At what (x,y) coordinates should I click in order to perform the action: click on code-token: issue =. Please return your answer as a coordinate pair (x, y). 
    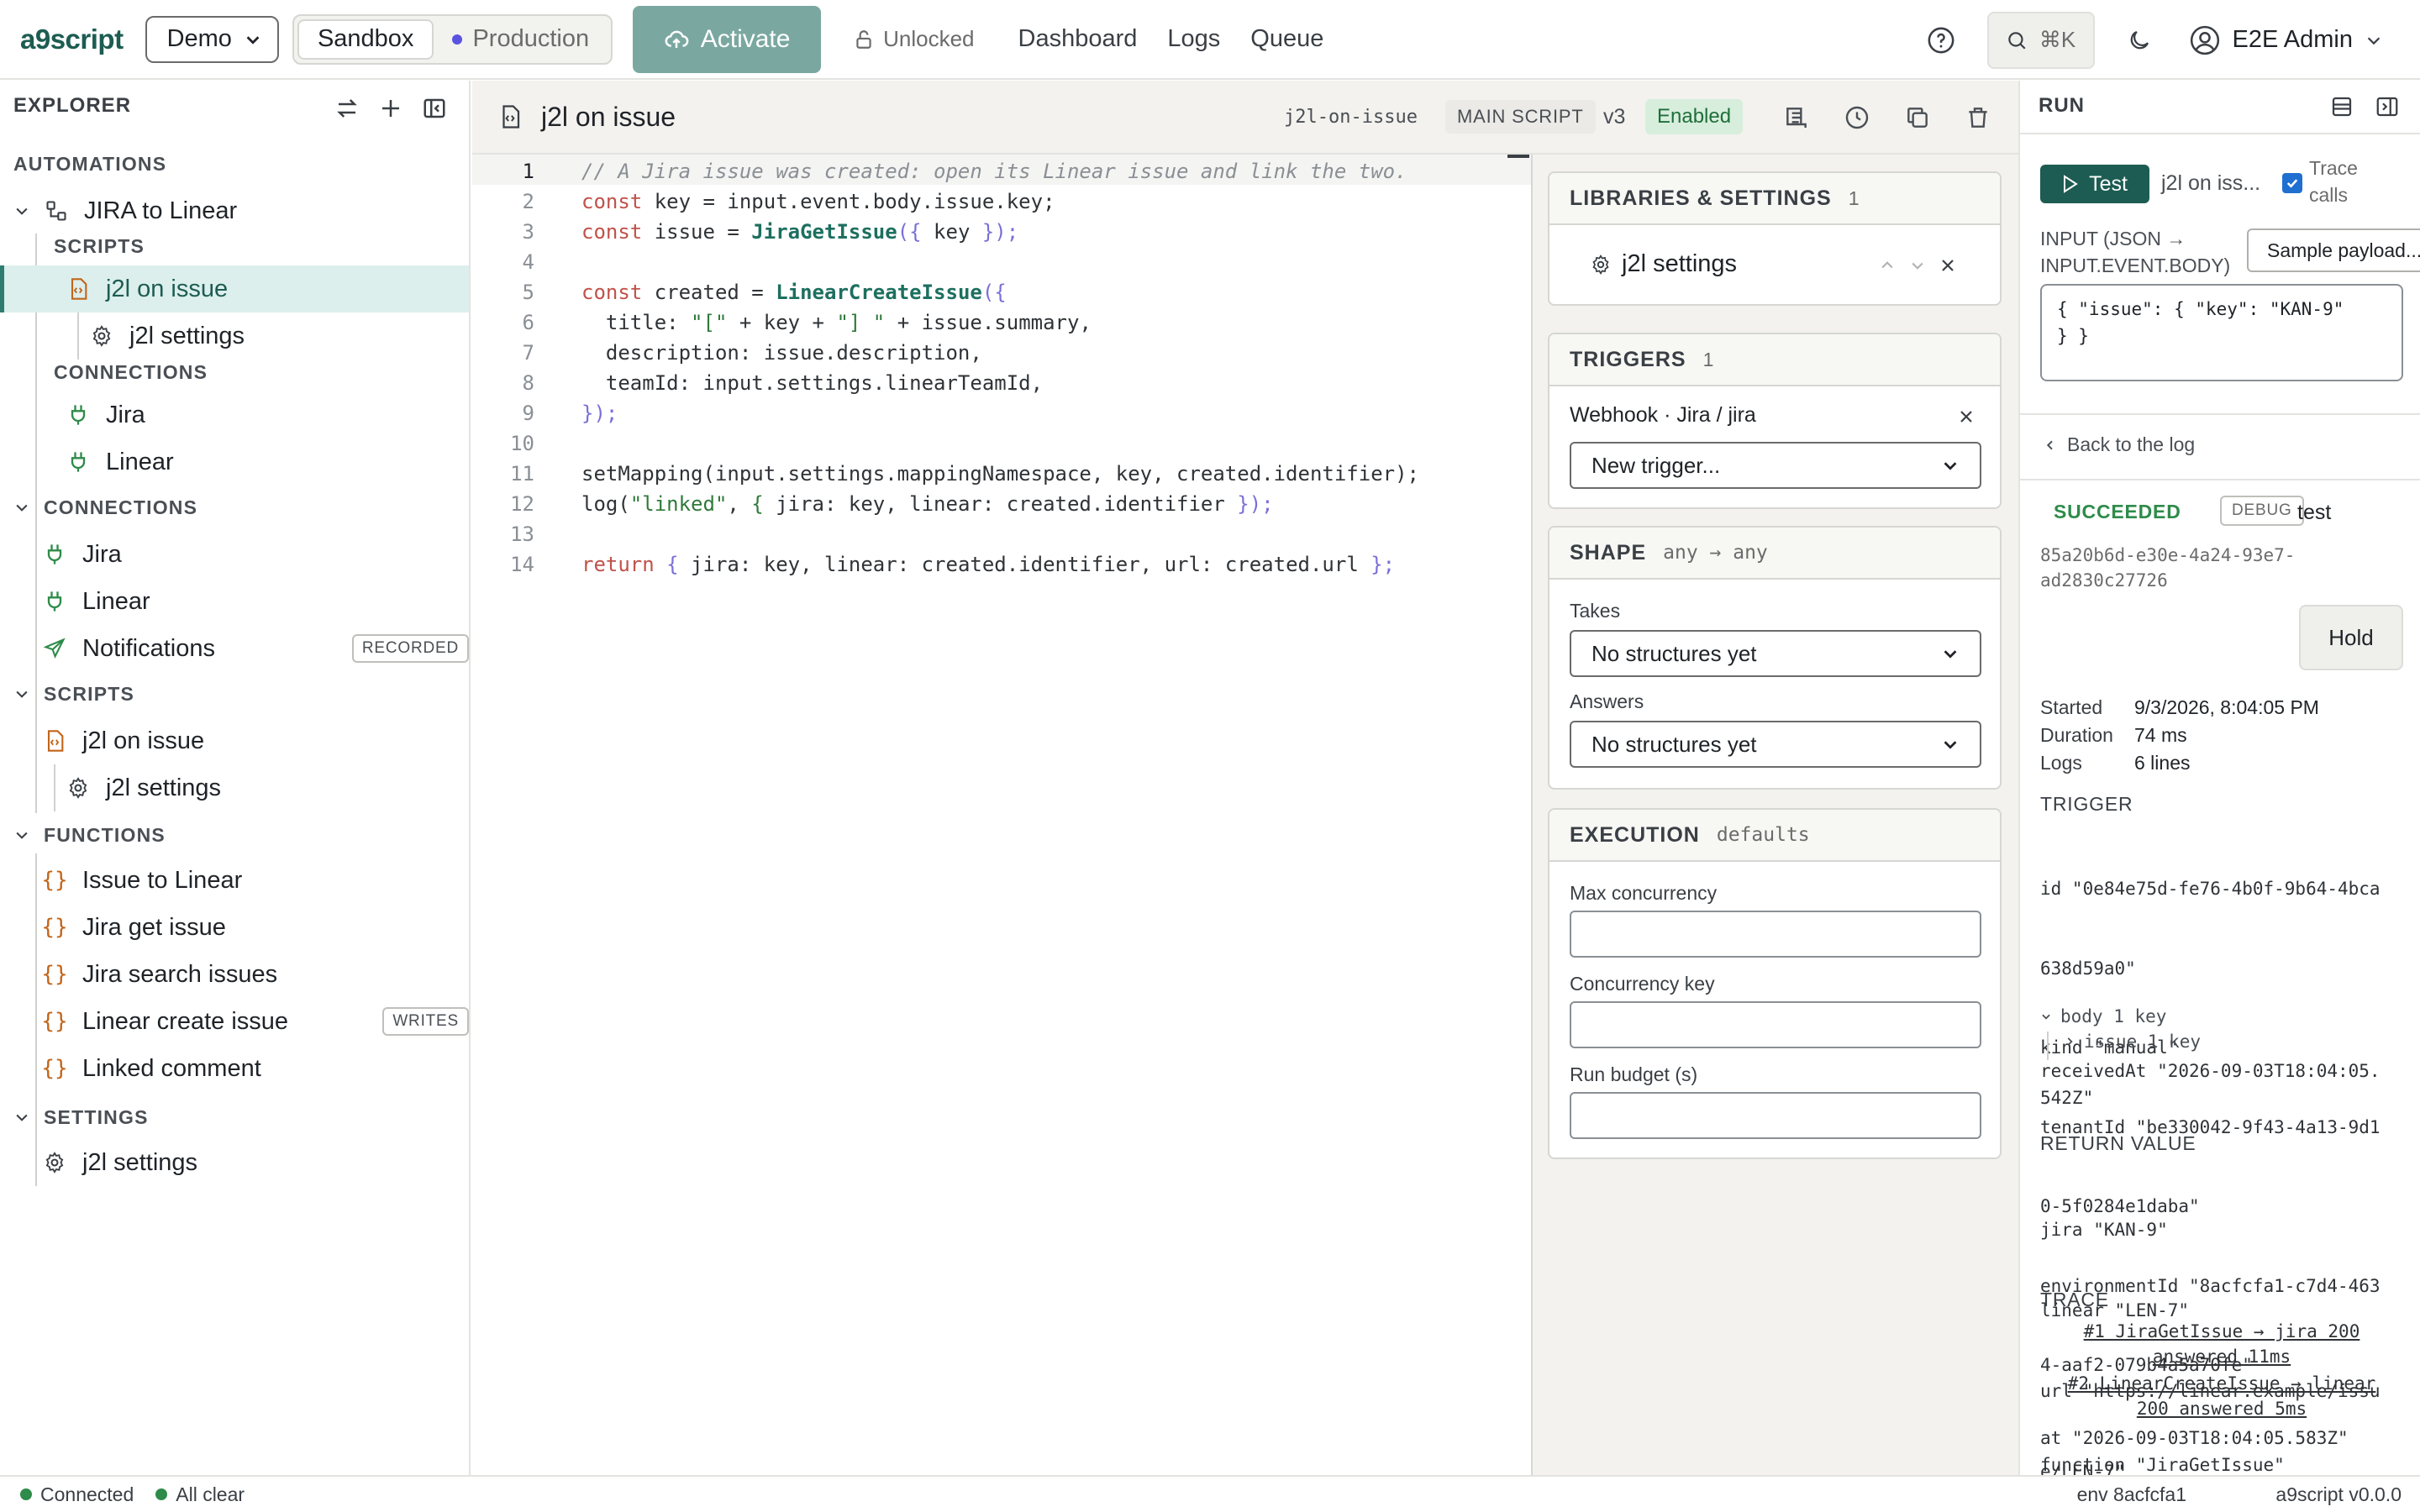
    Looking at the image, I should click on (697, 232).